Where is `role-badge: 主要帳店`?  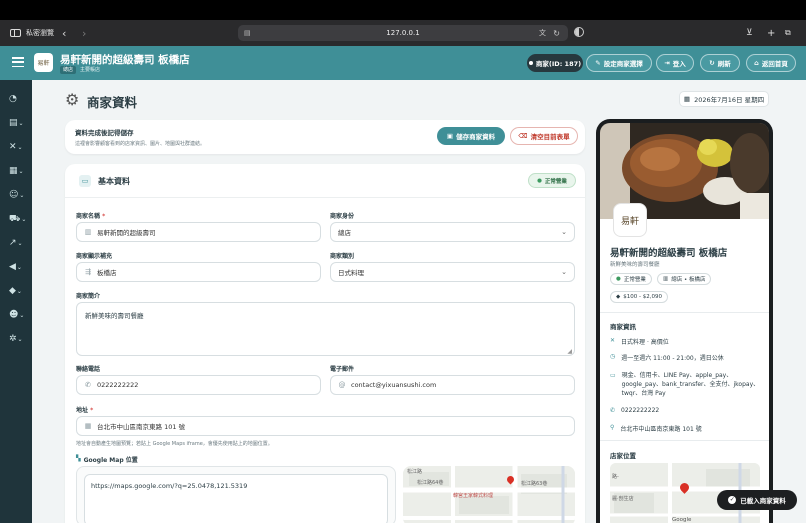
role-badge: 主要帳店 is located at coordinates (90, 70).